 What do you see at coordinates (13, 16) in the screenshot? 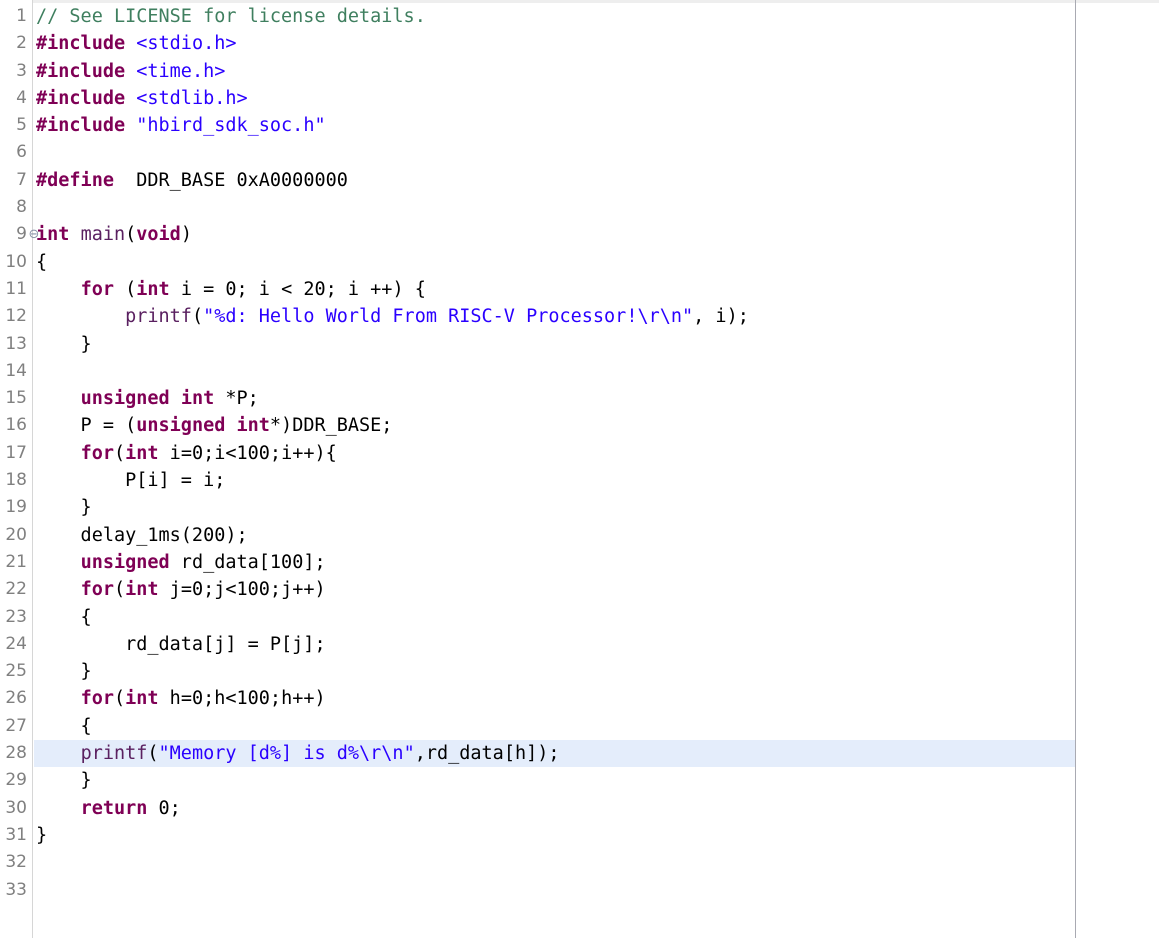
I see `line-number: 1` at bounding box center [13, 16].